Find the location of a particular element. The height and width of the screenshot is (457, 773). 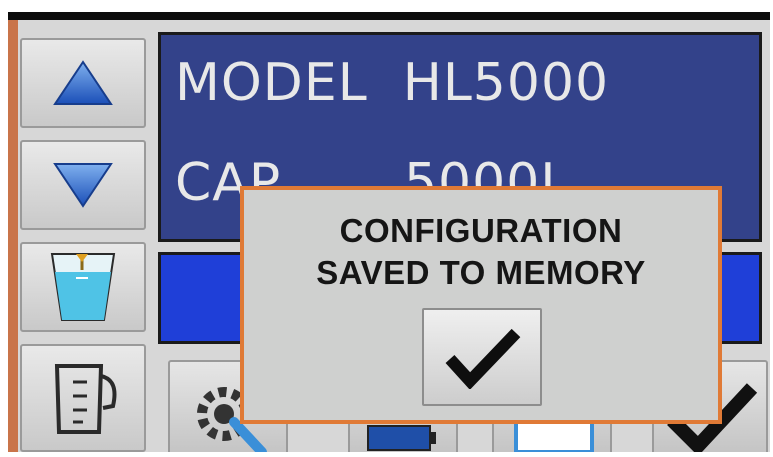

model-line: MODEL HL5000 is located at coordinates (392, 83).